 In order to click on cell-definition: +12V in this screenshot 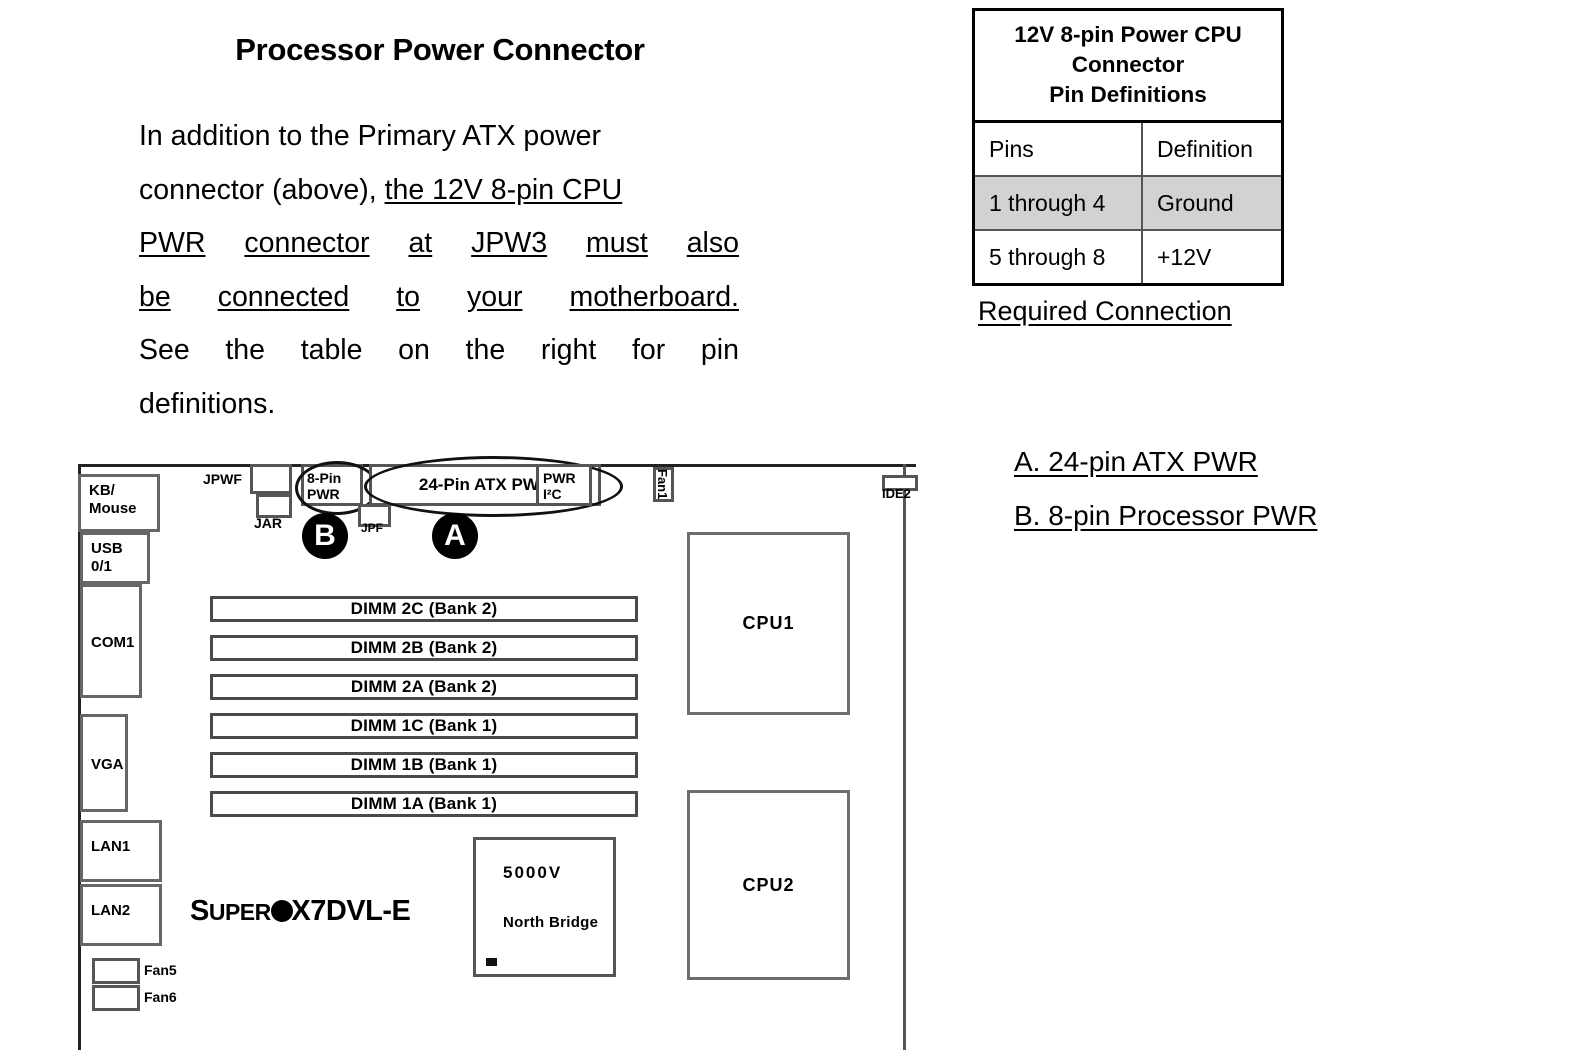, I will do `click(1211, 257)`.